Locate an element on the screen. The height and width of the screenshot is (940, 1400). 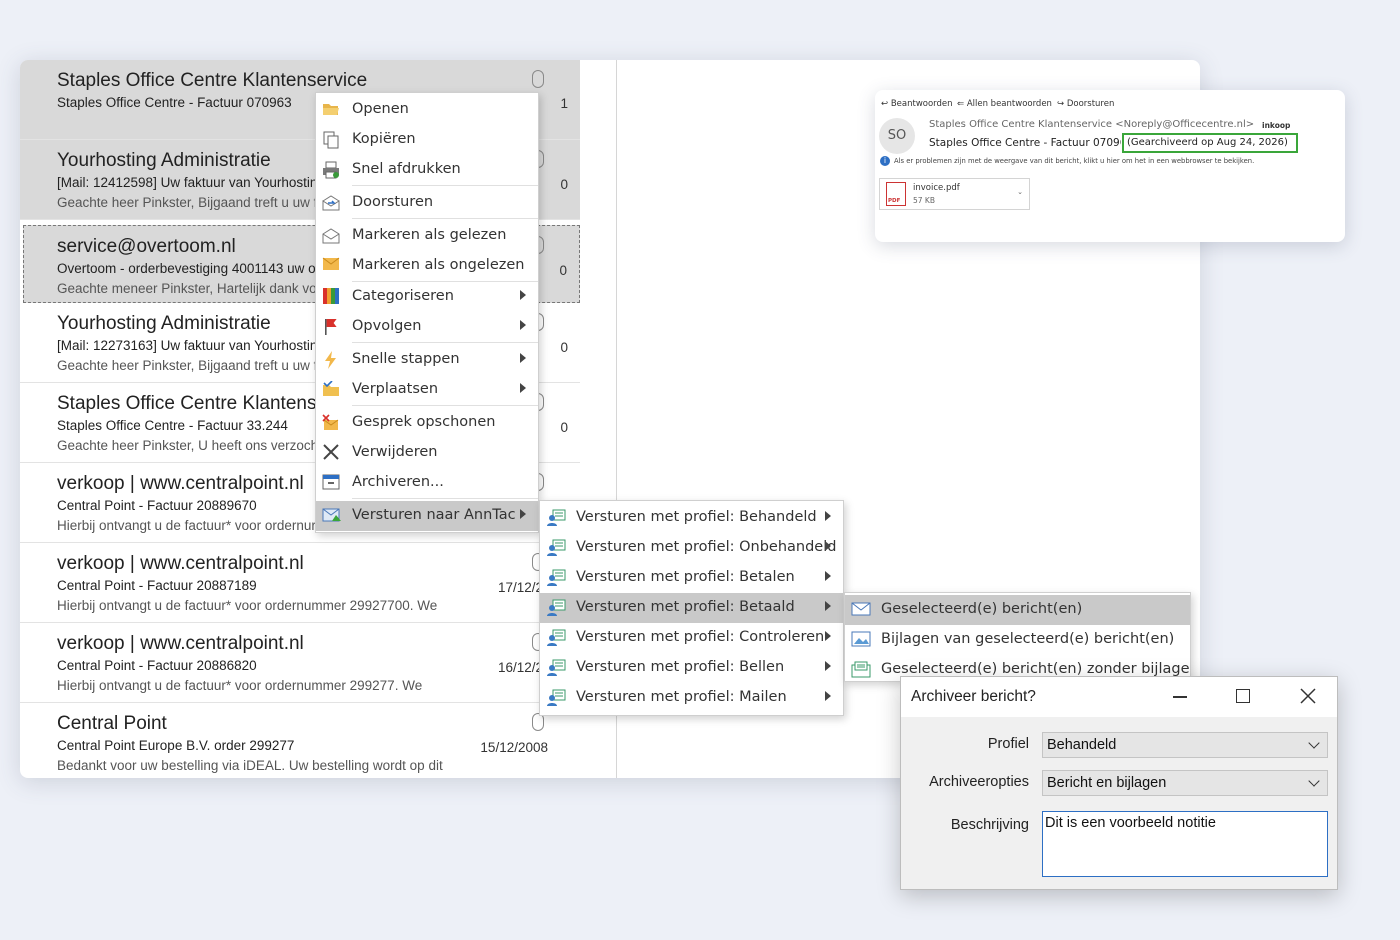
menu-item-verwijderen: Verwijderen is located at coordinates (427, 453).